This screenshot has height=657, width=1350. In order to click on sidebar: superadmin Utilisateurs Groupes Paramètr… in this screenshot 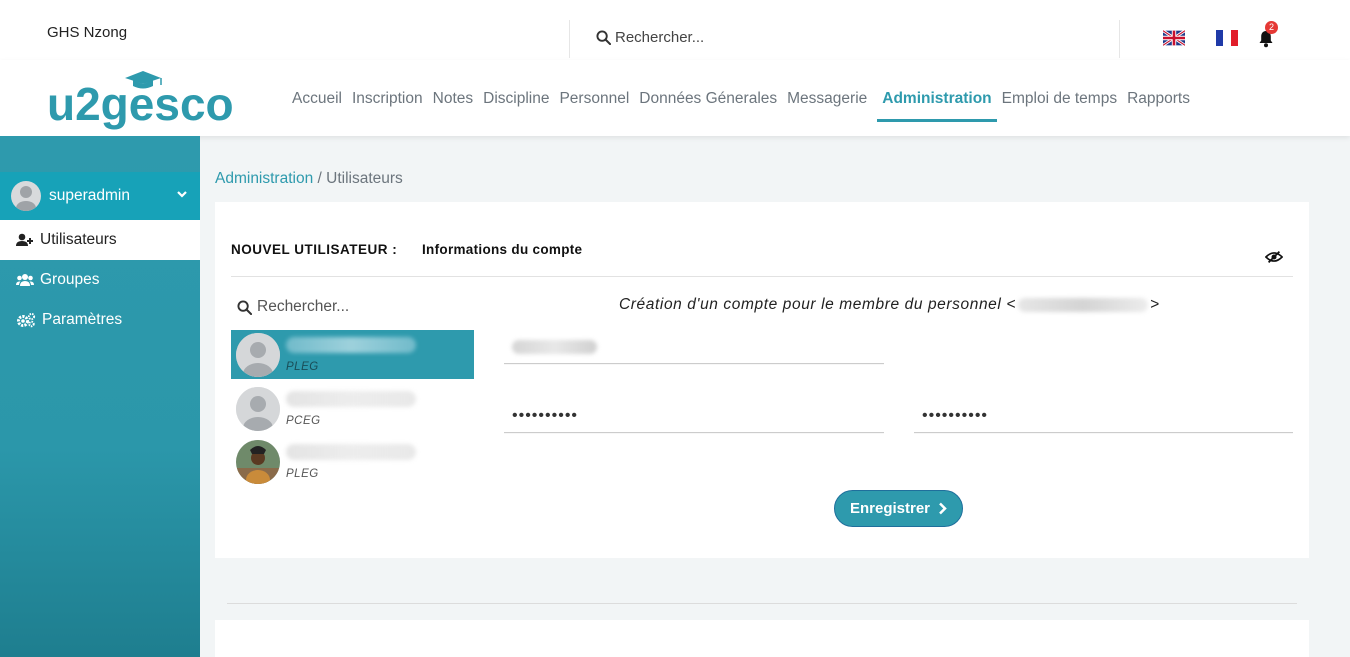, I will do `click(100, 396)`.